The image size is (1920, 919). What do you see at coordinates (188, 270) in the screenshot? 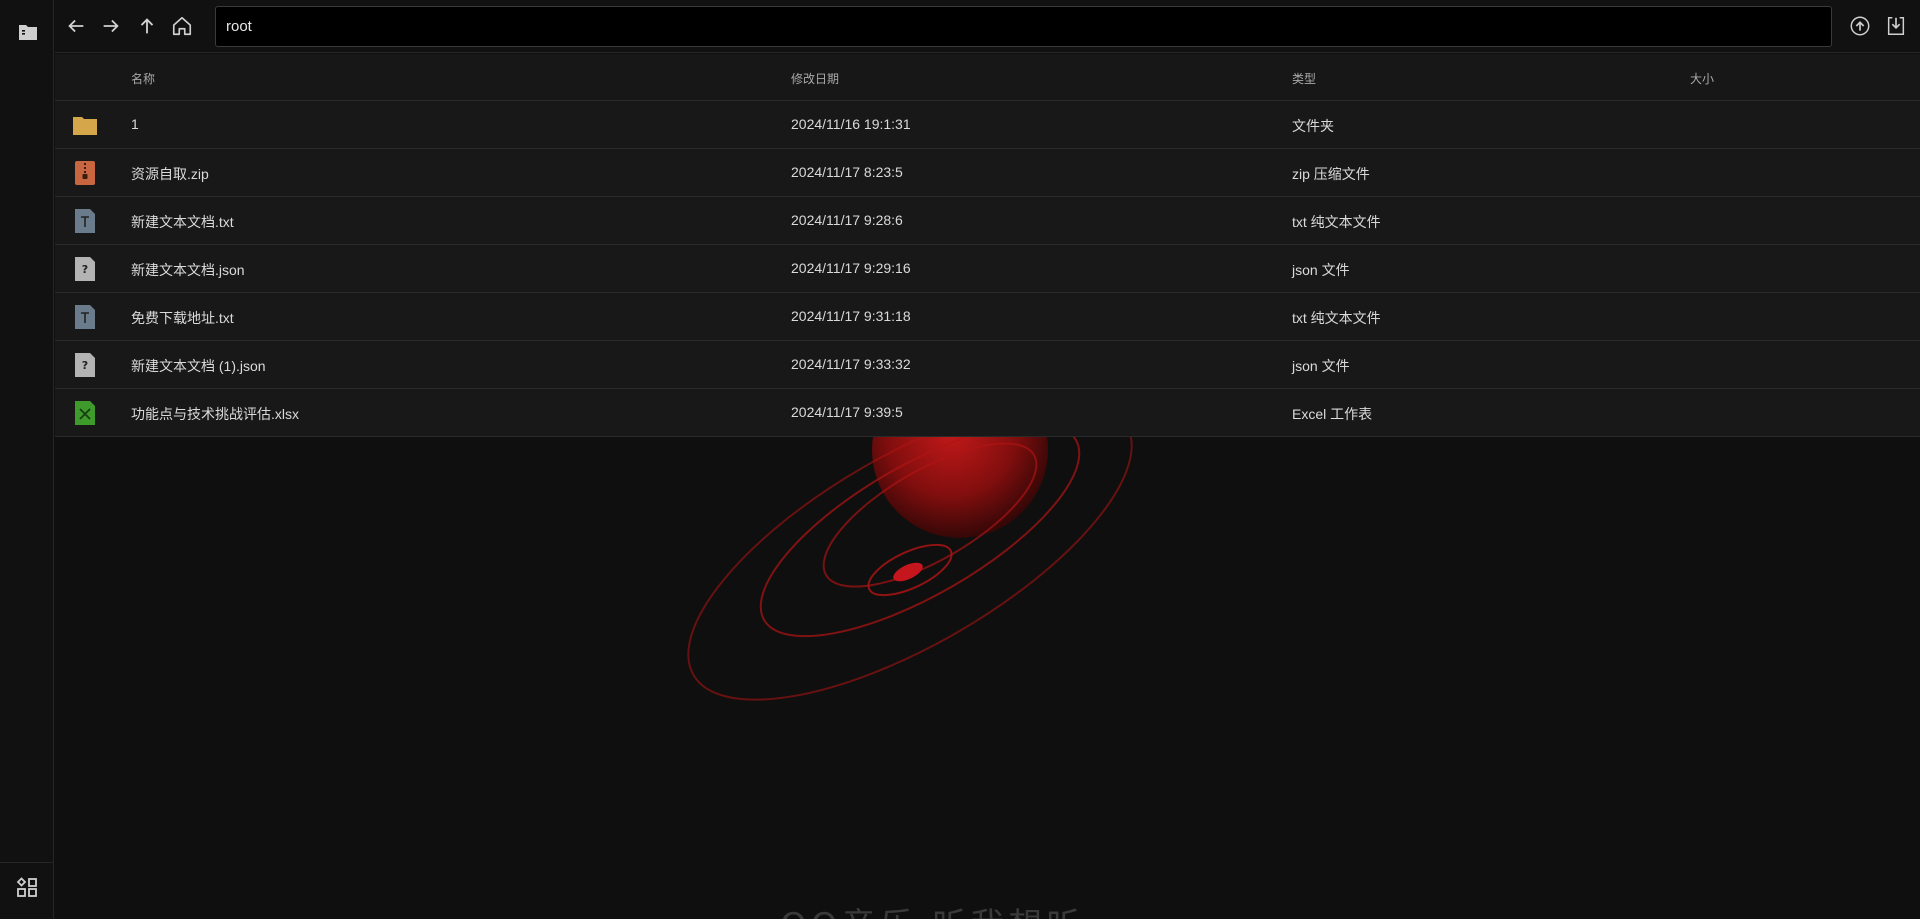
I see `file-name: 新建文本文档.json` at bounding box center [188, 270].